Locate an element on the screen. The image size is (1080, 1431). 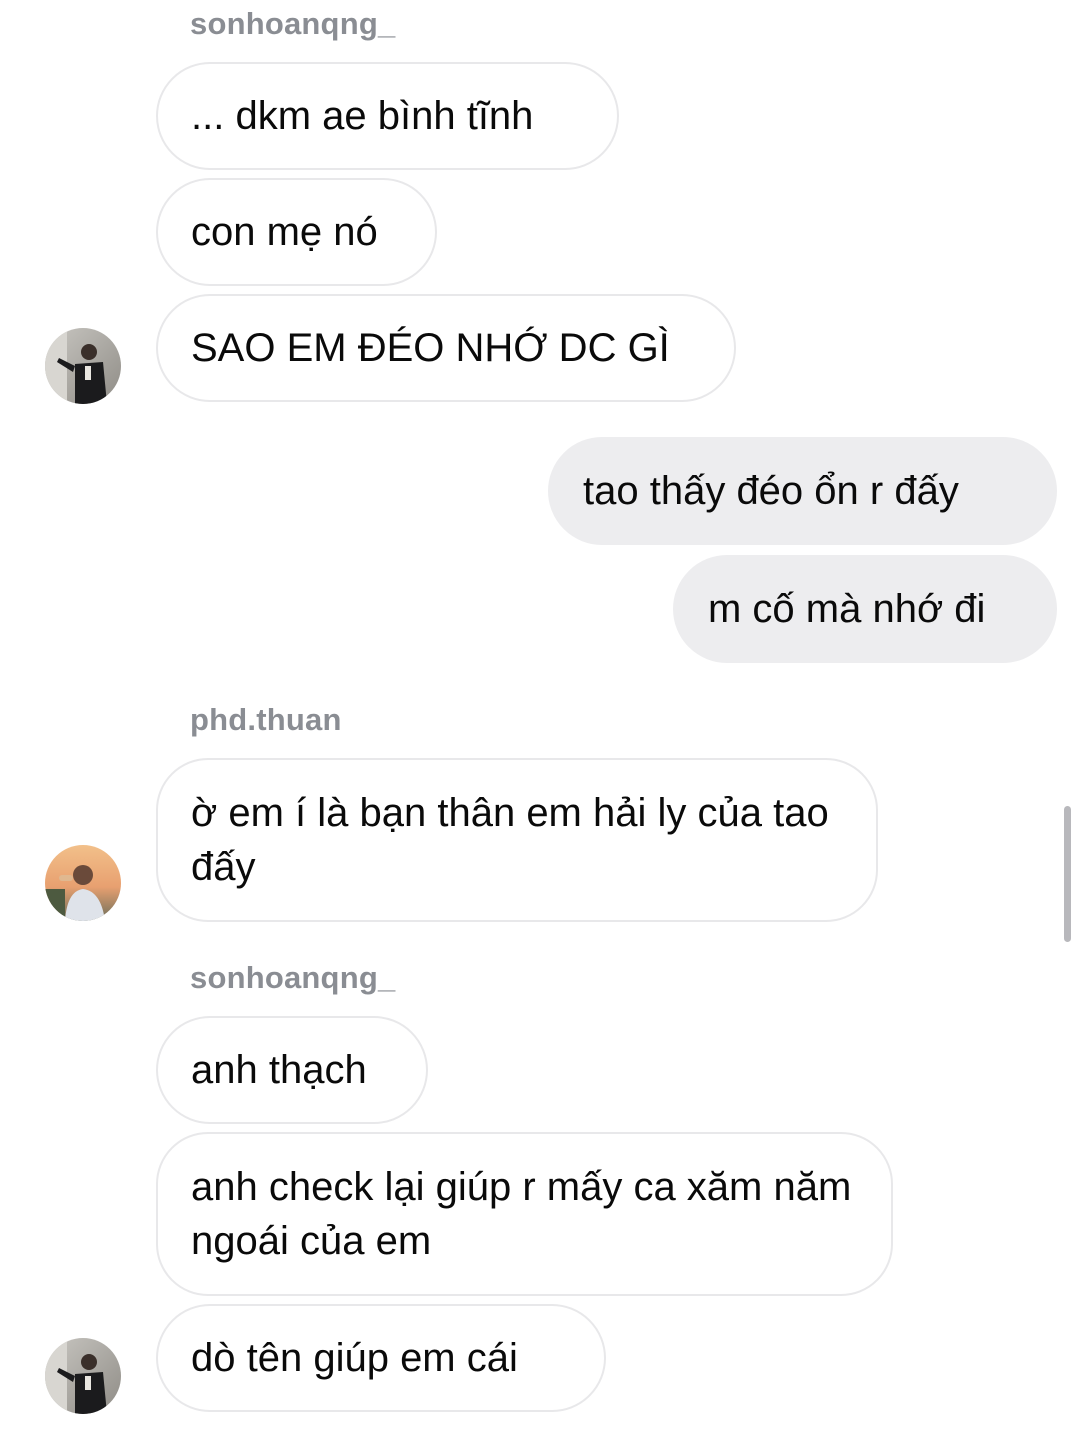
message-text: m cố mà nhớ đi is located at coordinates (847, 609).